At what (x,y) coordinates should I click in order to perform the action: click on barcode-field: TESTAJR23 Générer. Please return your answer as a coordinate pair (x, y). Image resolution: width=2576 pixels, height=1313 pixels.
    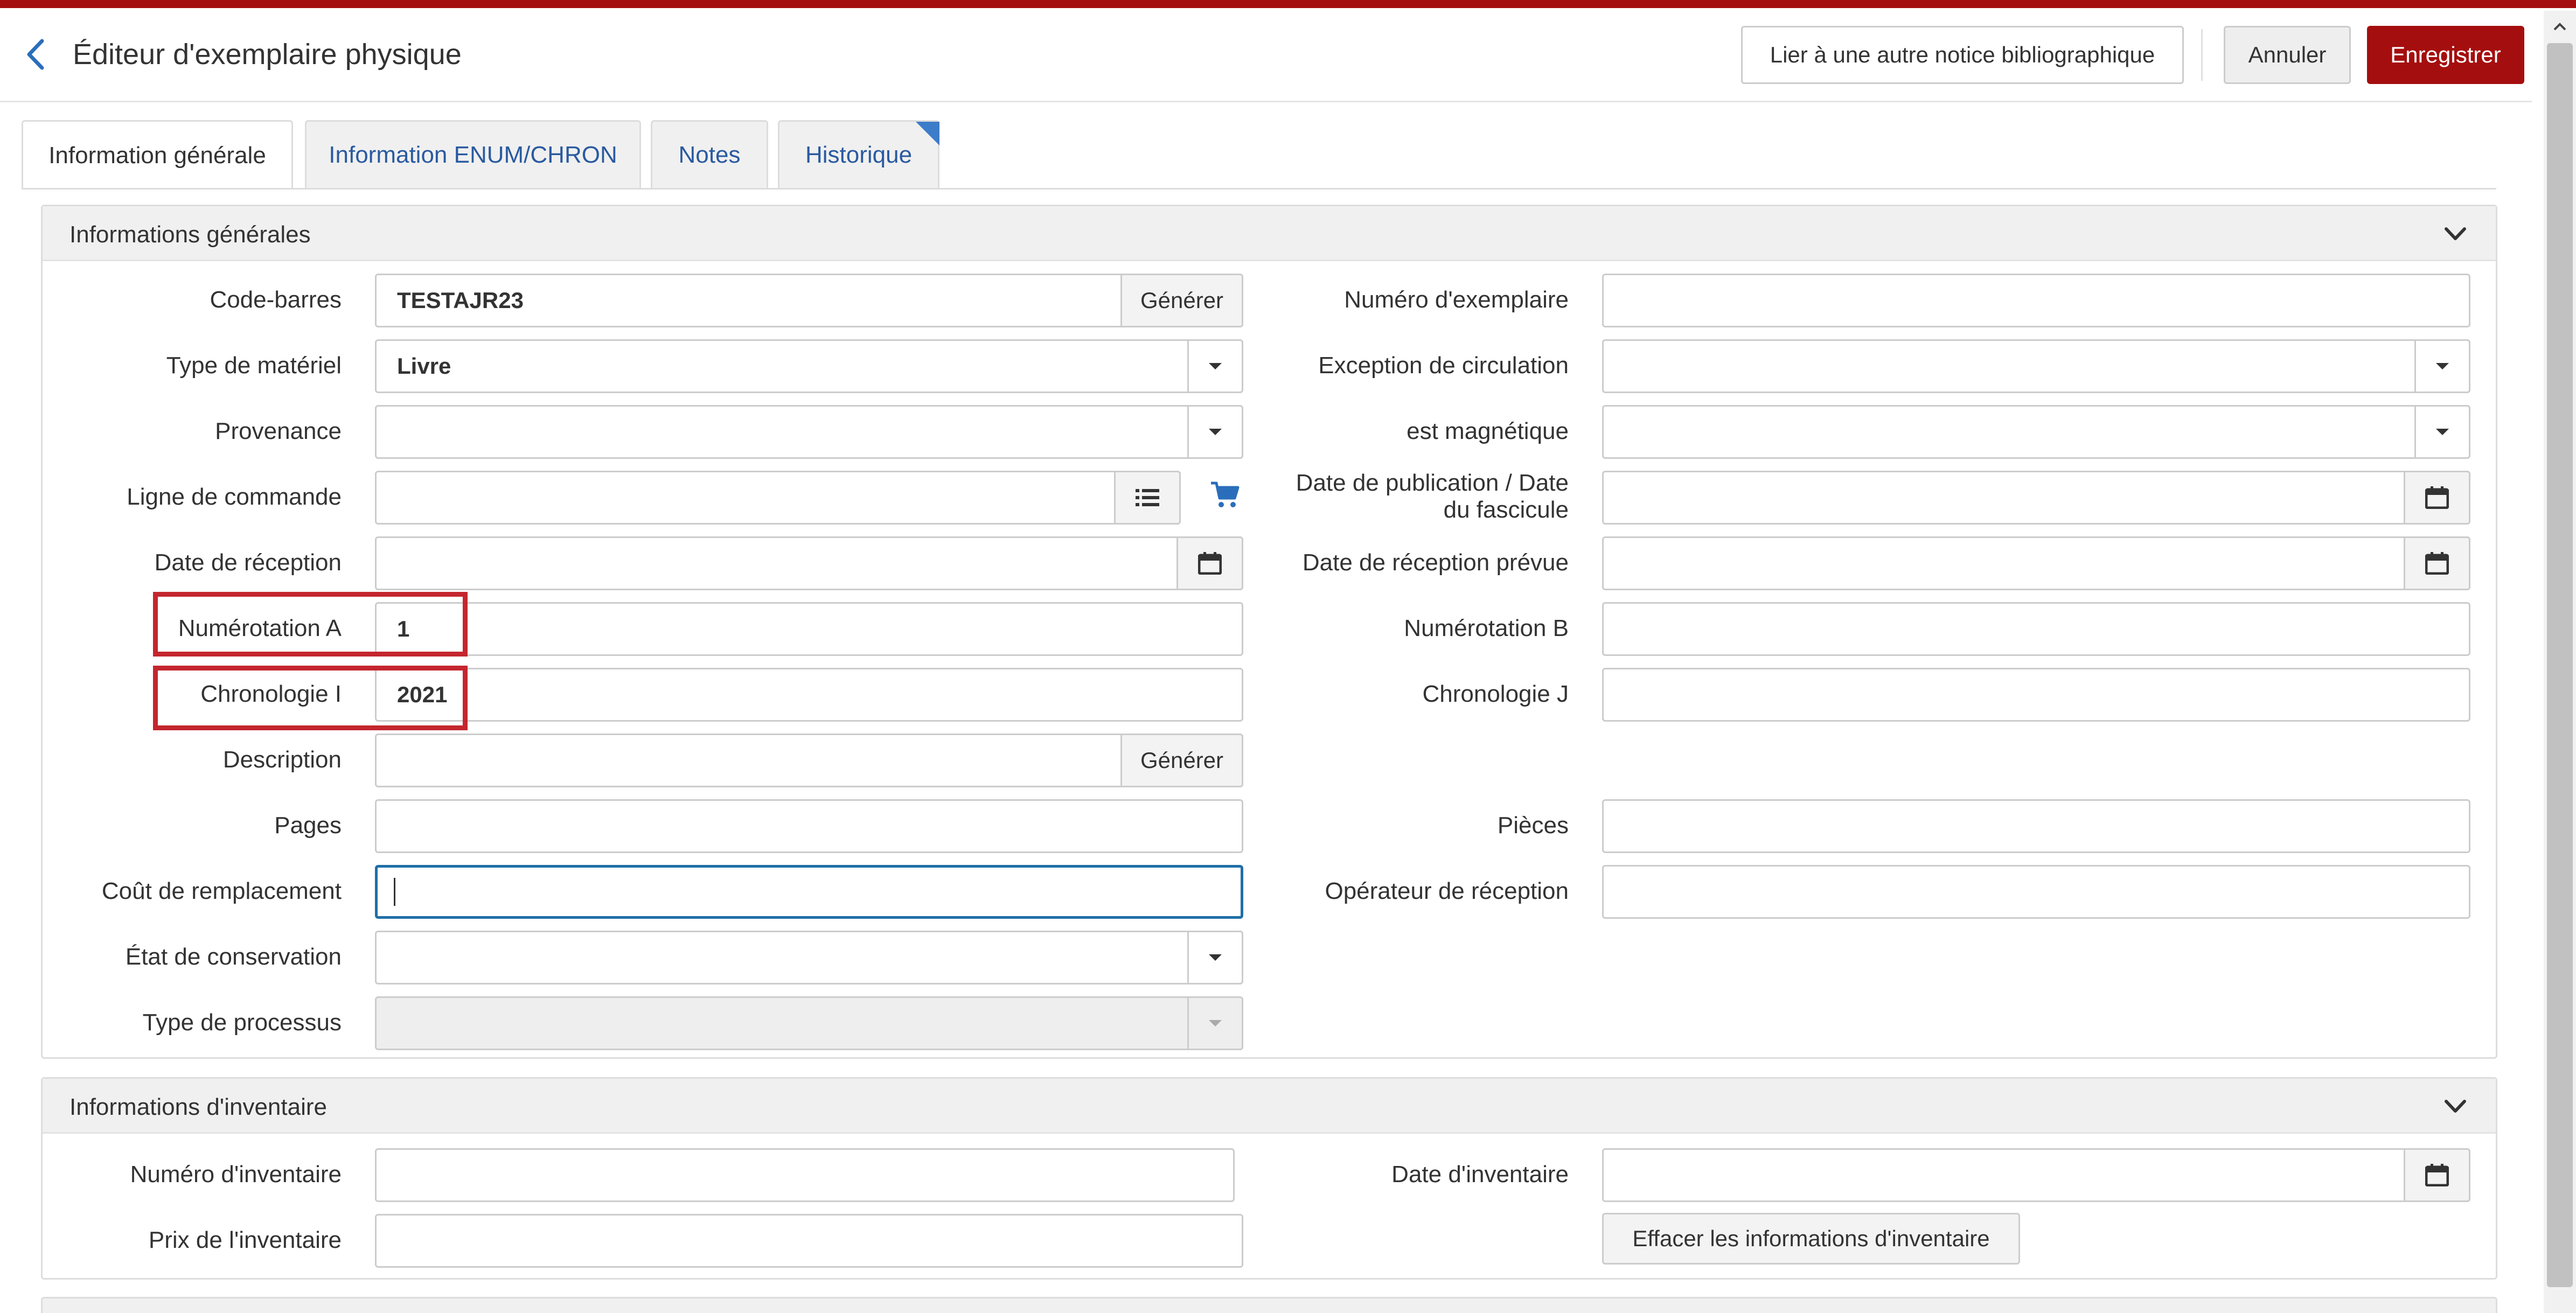
    Looking at the image, I should click on (809, 301).